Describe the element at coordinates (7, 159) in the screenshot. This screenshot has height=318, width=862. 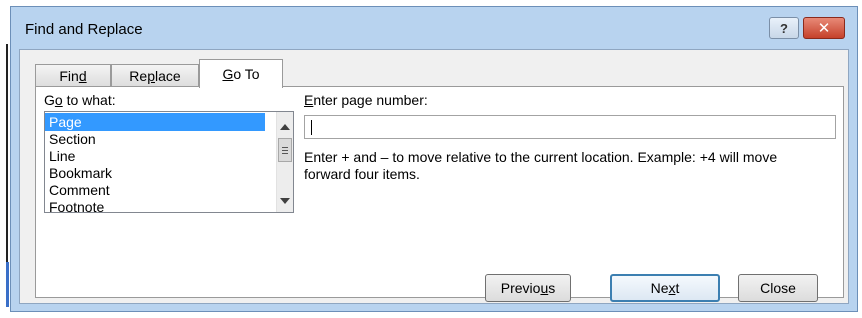
I see `background-document-edge` at that location.